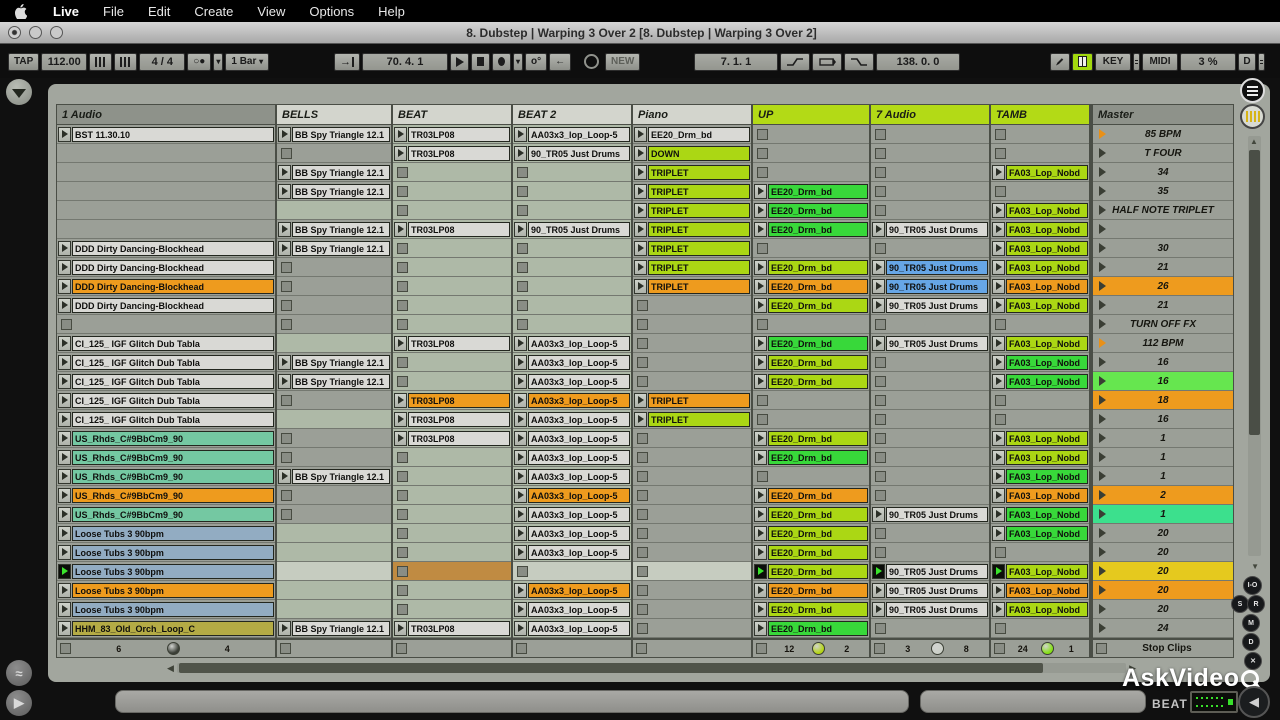 Image resolution: width=1280 pixels, height=720 pixels. What do you see at coordinates (623, 61) in the screenshot?
I see `new-button: NEW` at bounding box center [623, 61].